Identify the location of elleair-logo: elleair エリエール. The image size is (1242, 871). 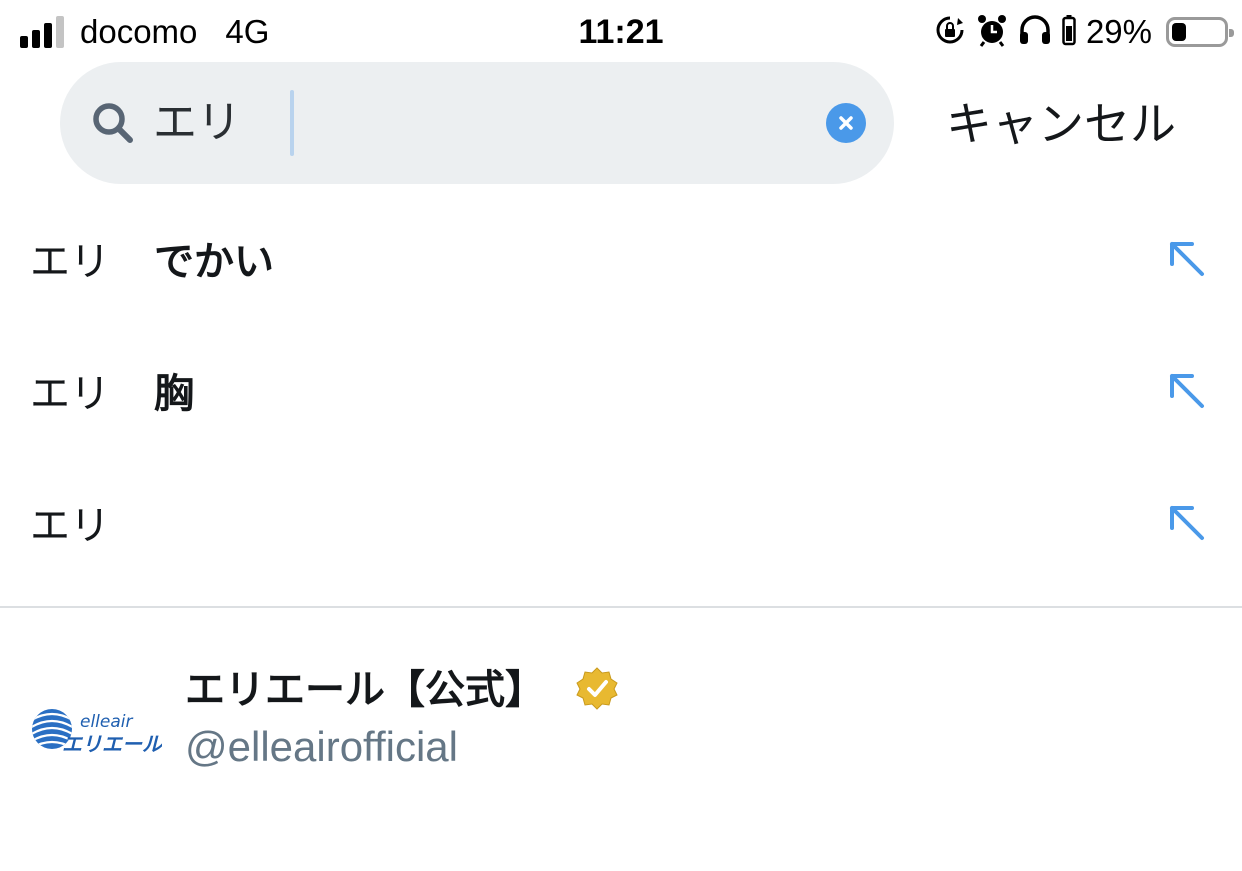
(97, 732).